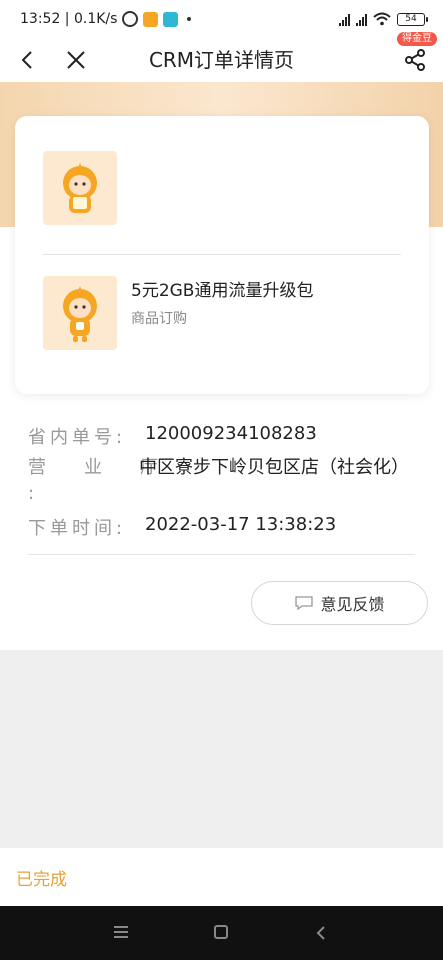 This screenshot has height=960, width=443. What do you see at coordinates (77, 528) in the screenshot?
I see `order-time-label: 下单时间:` at bounding box center [77, 528].